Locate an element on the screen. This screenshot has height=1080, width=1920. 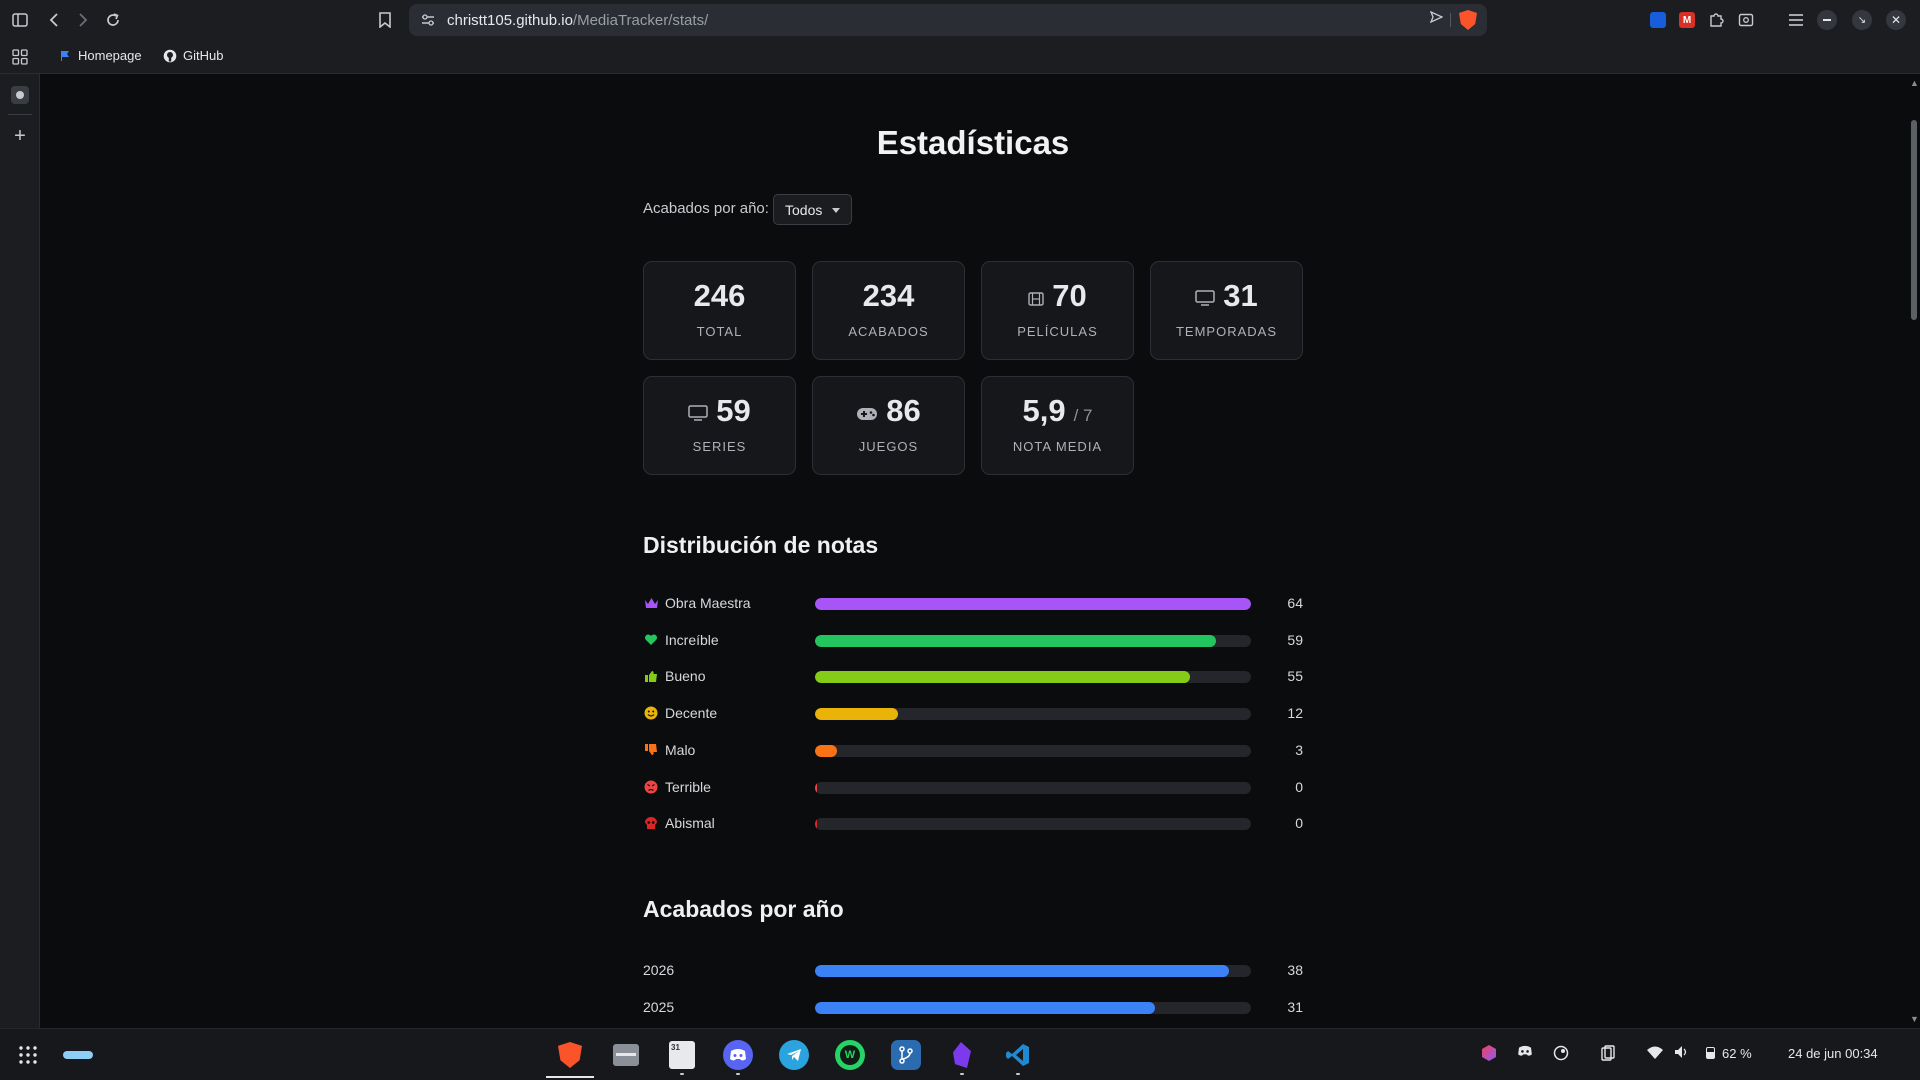
sidebar-panel-icon is located at coordinates (20, 95).